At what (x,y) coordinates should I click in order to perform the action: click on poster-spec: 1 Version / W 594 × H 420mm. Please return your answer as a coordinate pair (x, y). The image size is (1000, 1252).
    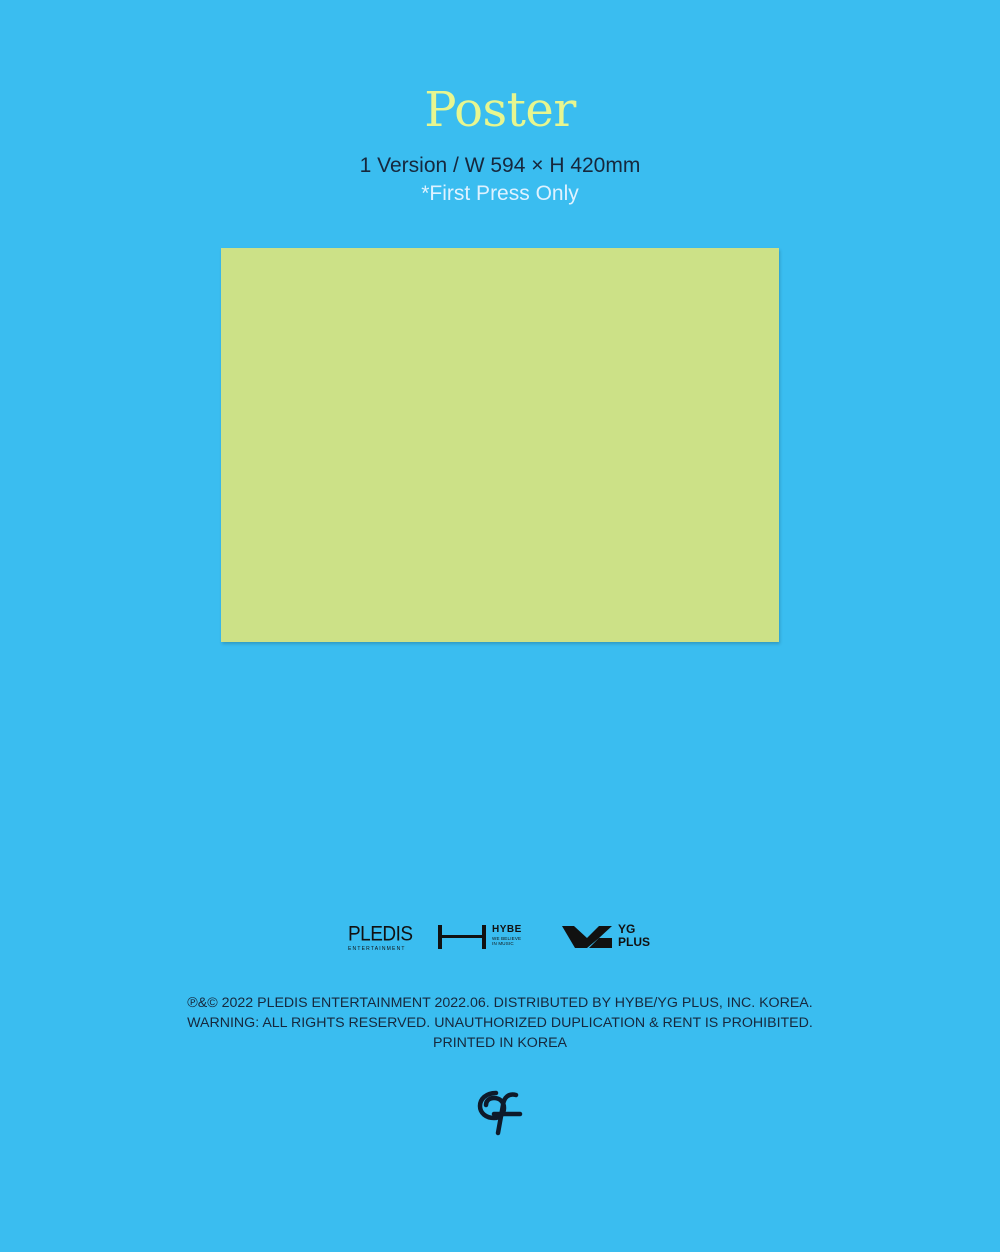
    Looking at the image, I should click on (500, 165).